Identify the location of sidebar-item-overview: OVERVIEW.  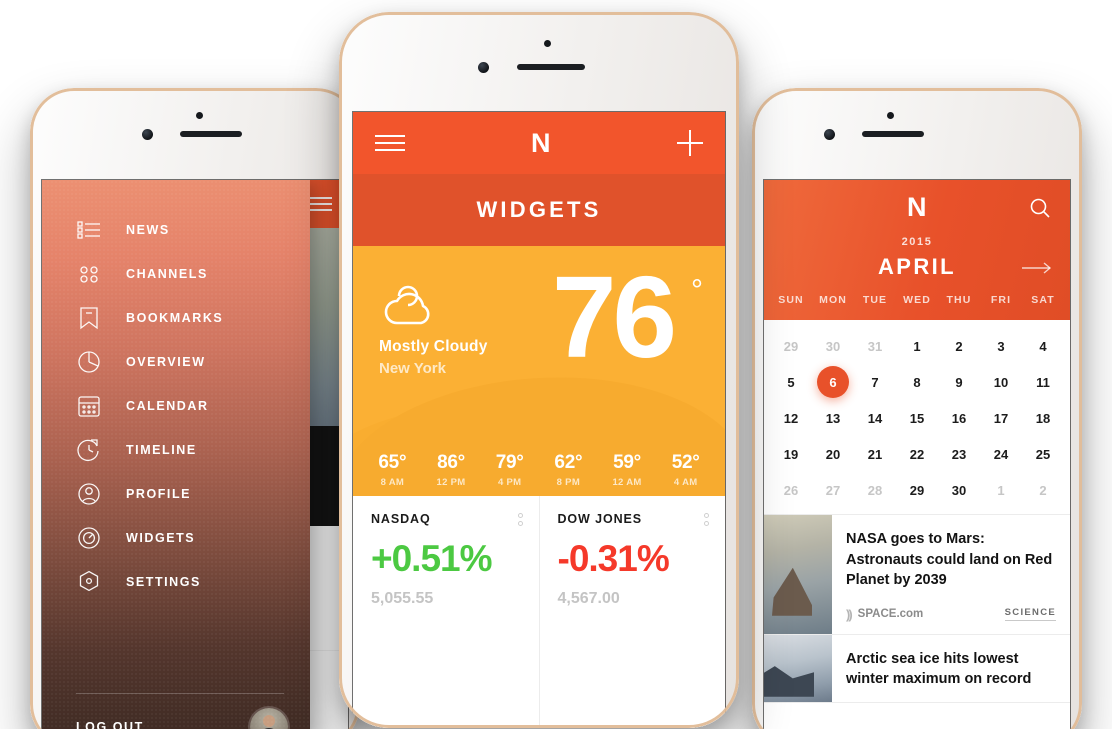
(176, 362).